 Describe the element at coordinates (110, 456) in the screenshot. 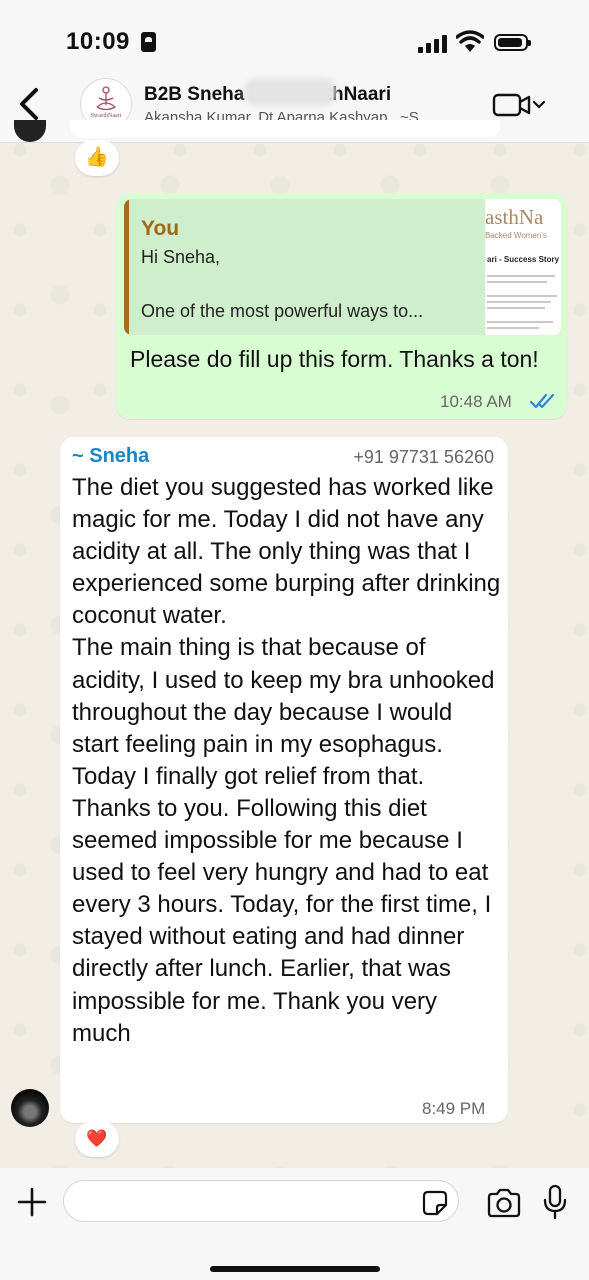

I see `sender-name: ~ Sneha` at that location.